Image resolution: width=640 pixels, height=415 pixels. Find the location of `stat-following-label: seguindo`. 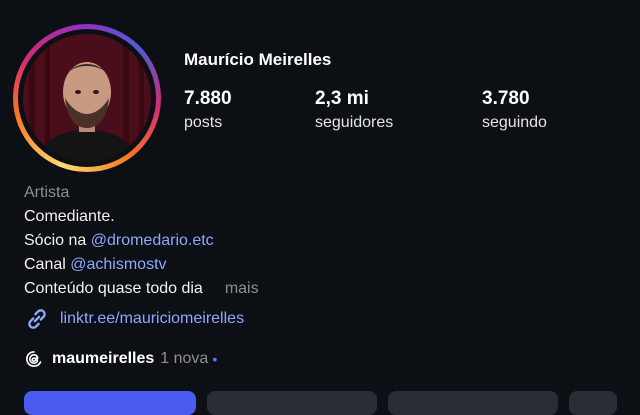

stat-following-label: seguindo is located at coordinates (514, 122).